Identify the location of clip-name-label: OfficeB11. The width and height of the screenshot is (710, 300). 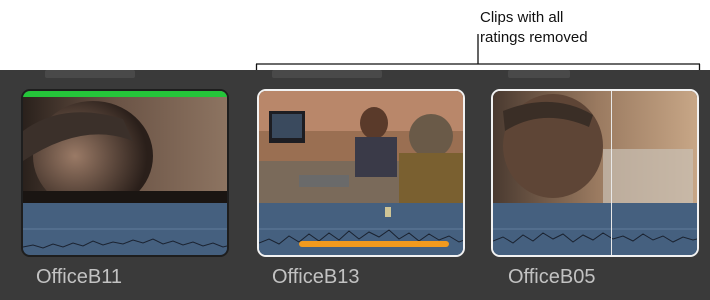
(79, 277).